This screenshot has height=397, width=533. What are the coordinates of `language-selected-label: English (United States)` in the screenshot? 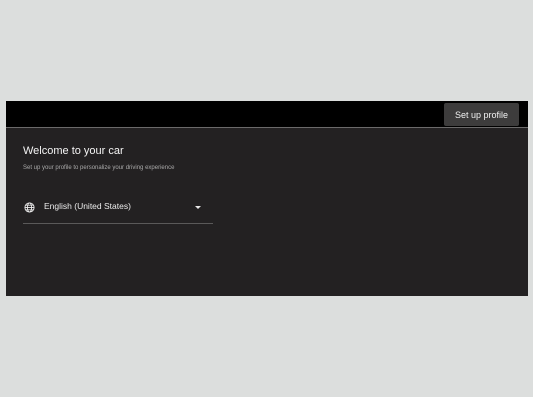 It's located at (87, 206).